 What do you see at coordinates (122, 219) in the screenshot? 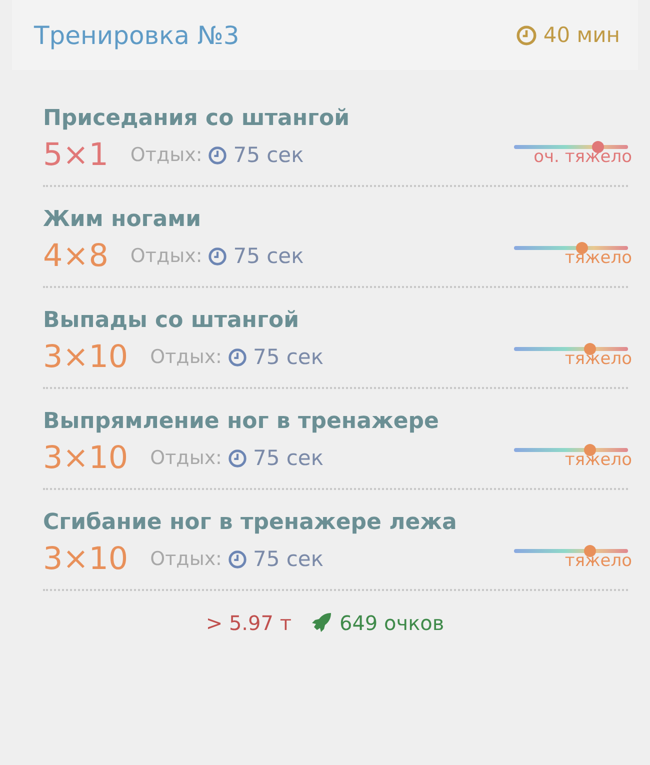
I see `exercise-name: Жим ногами` at bounding box center [122, 219].